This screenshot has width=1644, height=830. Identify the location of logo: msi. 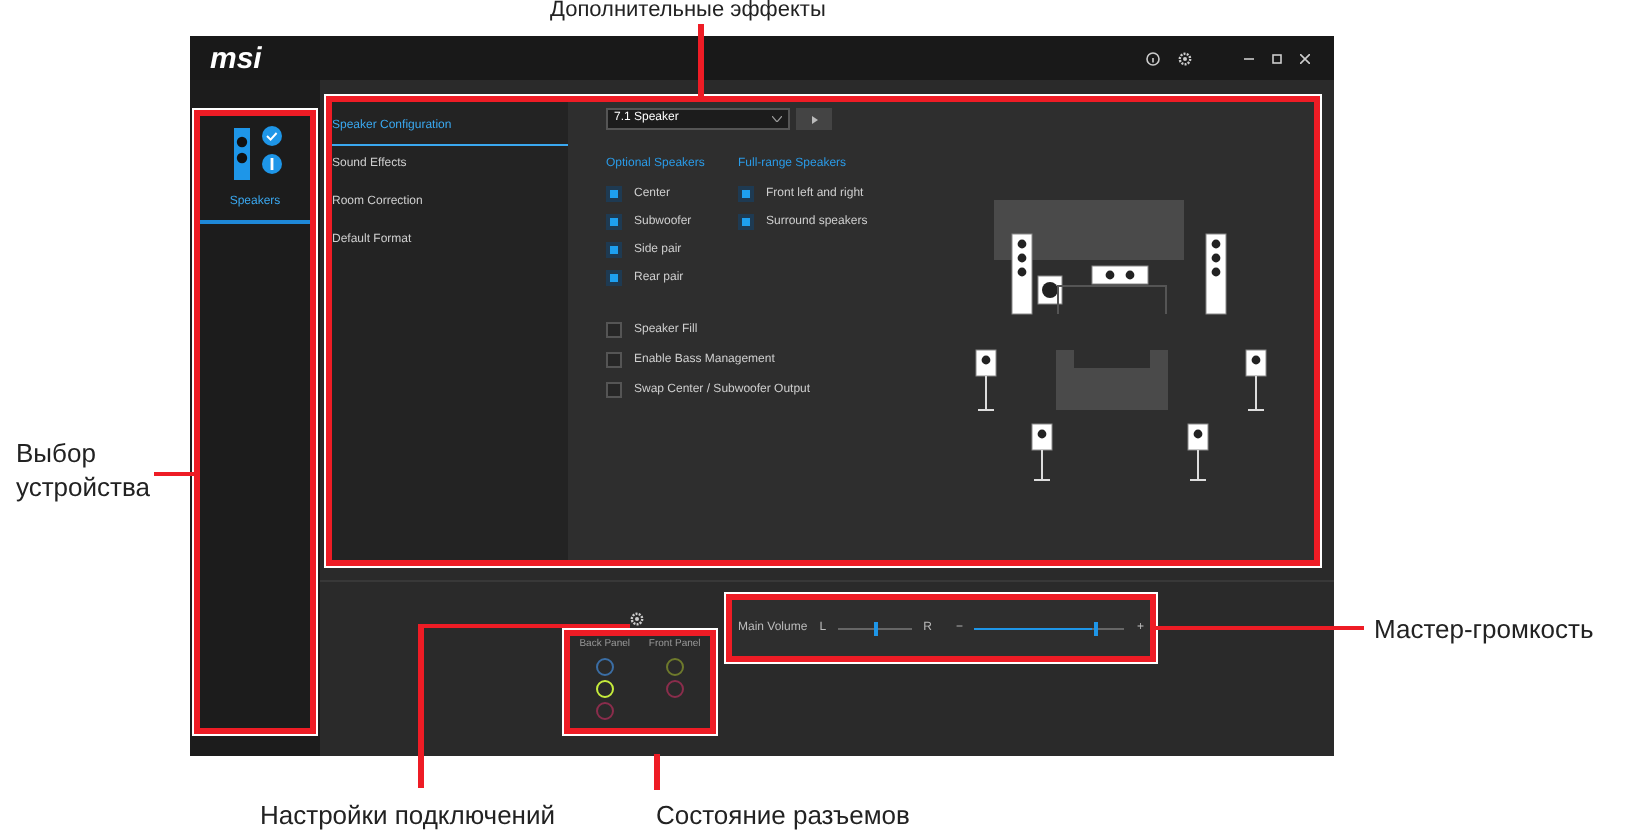
(236, 58).